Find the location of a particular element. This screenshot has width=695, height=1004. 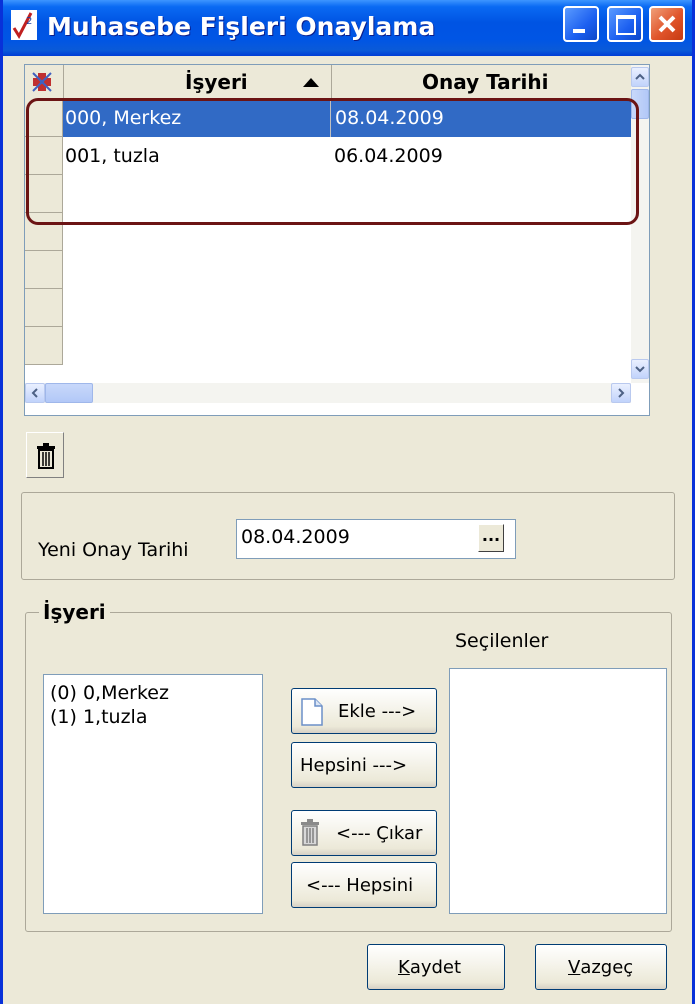

cancel-button-label: Vazgeç is located at coordinates (600, 967).